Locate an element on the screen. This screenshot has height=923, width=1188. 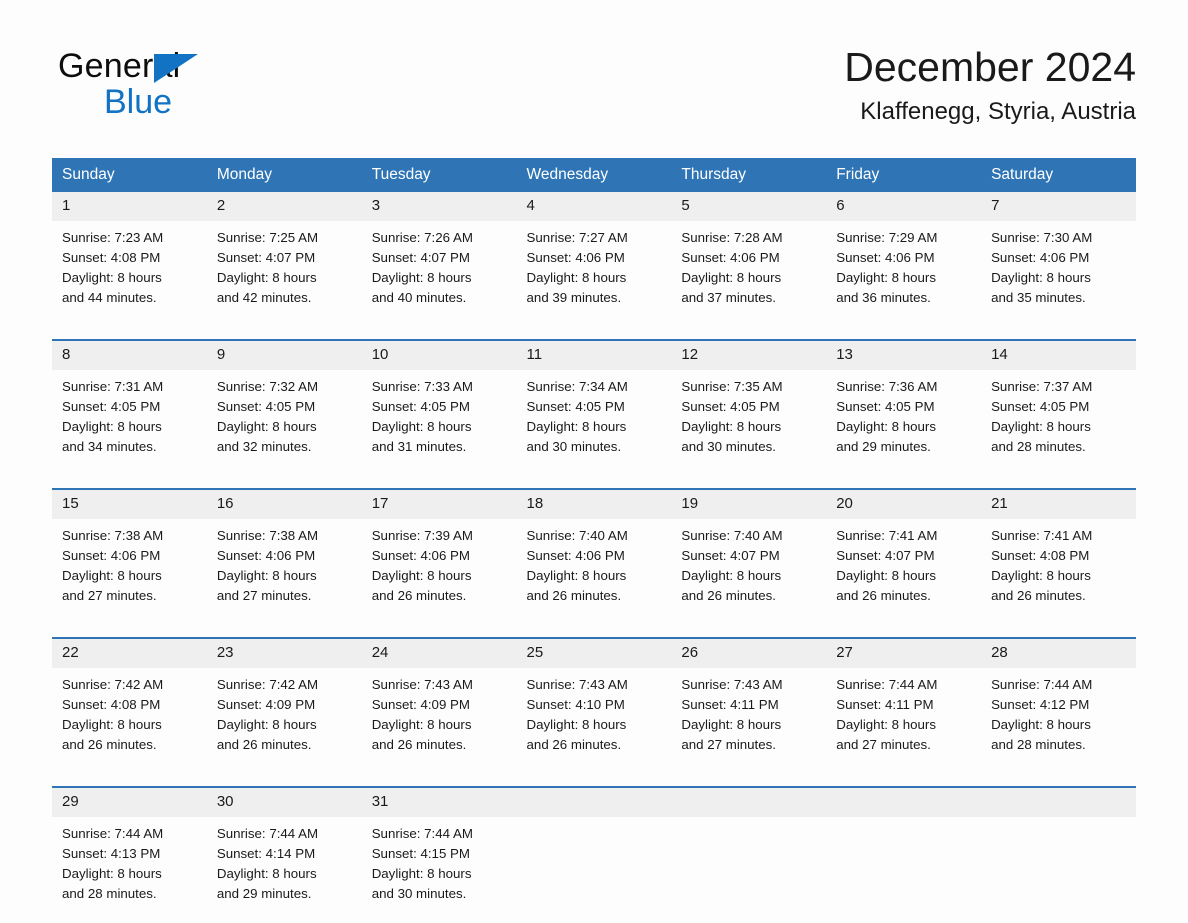
daylight-text-line2: and 40 minutes. is located at coordinates (419, 297).